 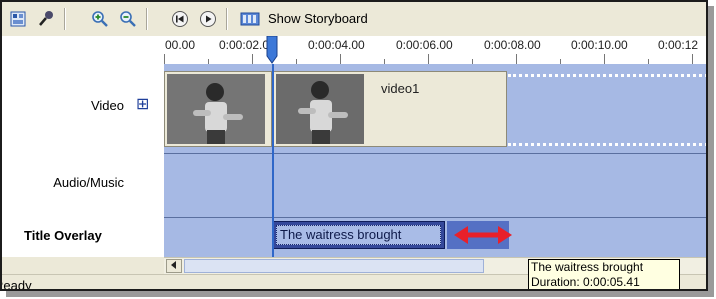 What do you see at coordinates (107, 105) in the screenshot?
I see `video-track-label: Video` at bounding box center [107, 105].